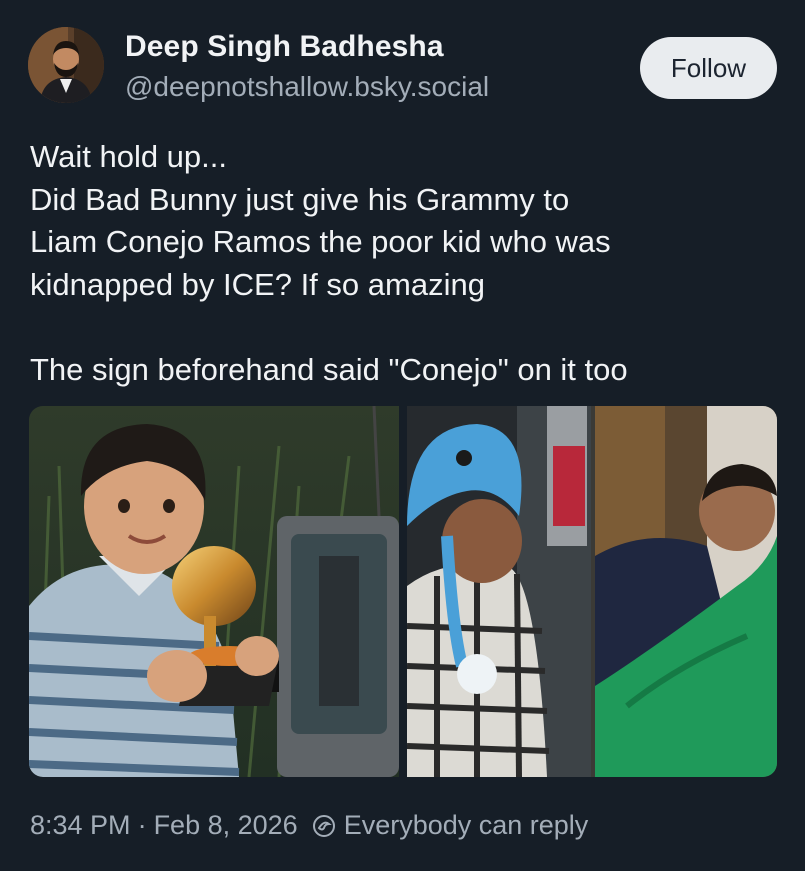 This screenshot has width=805, height=871. I want to click on author-handle: @deepnotshallow.bsky.social, so click(307, 87).